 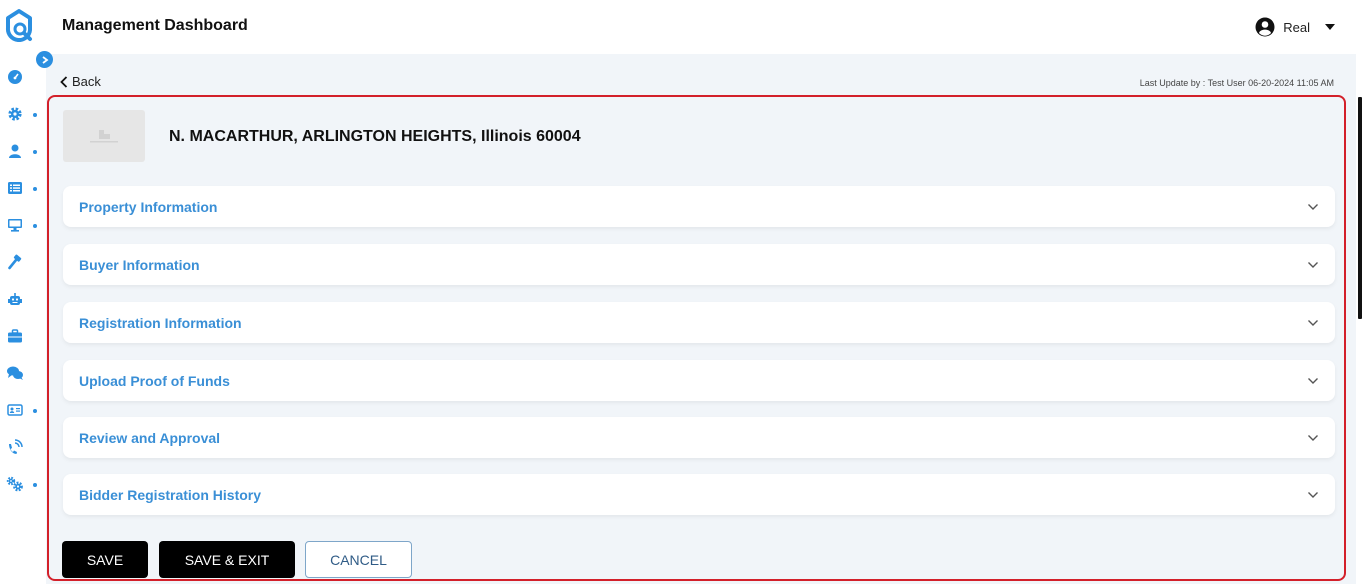 I want to click on section-title: Upload Proof of Funds, so click(x=154, y=380).